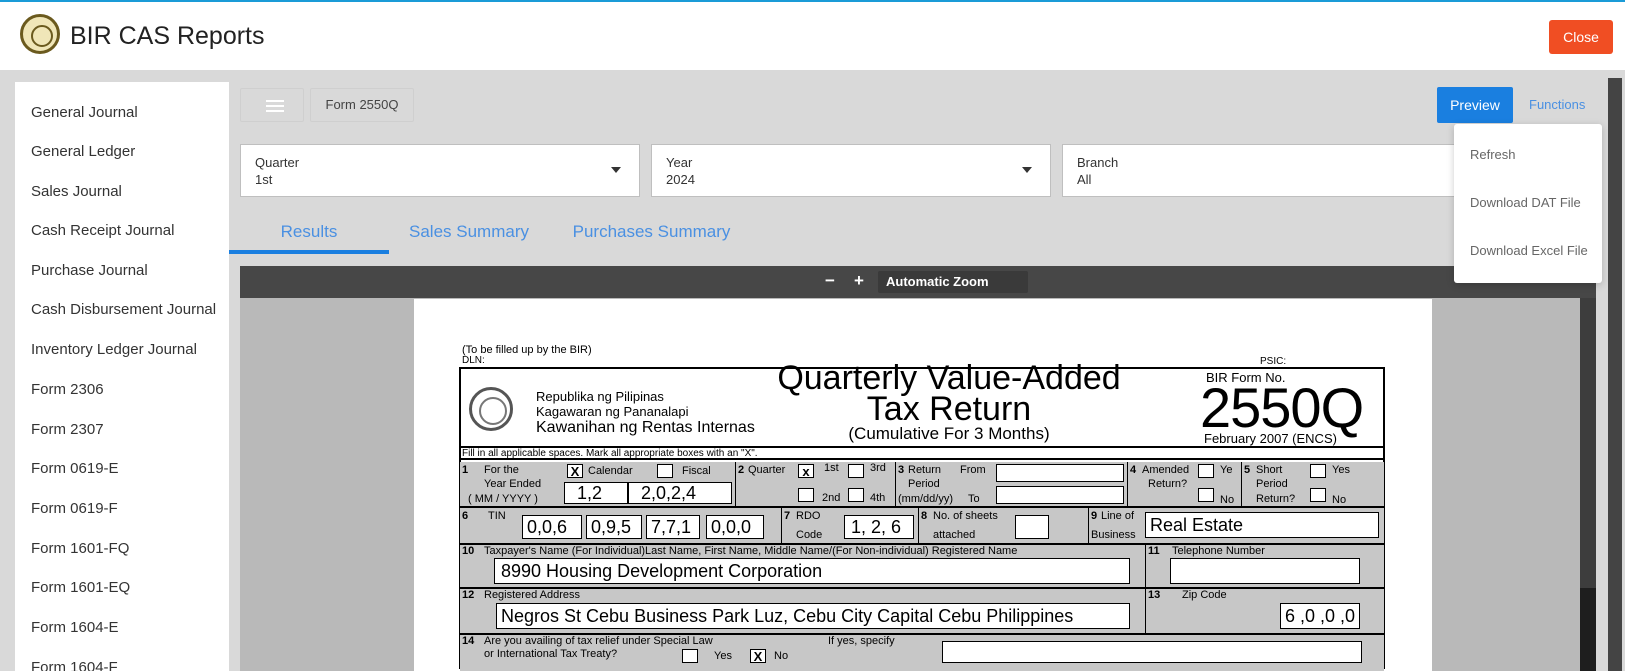 This screenshot has width=1625, height=671. I want to click on if-yes-specify-label: If yes, specify, so click(861, 641).